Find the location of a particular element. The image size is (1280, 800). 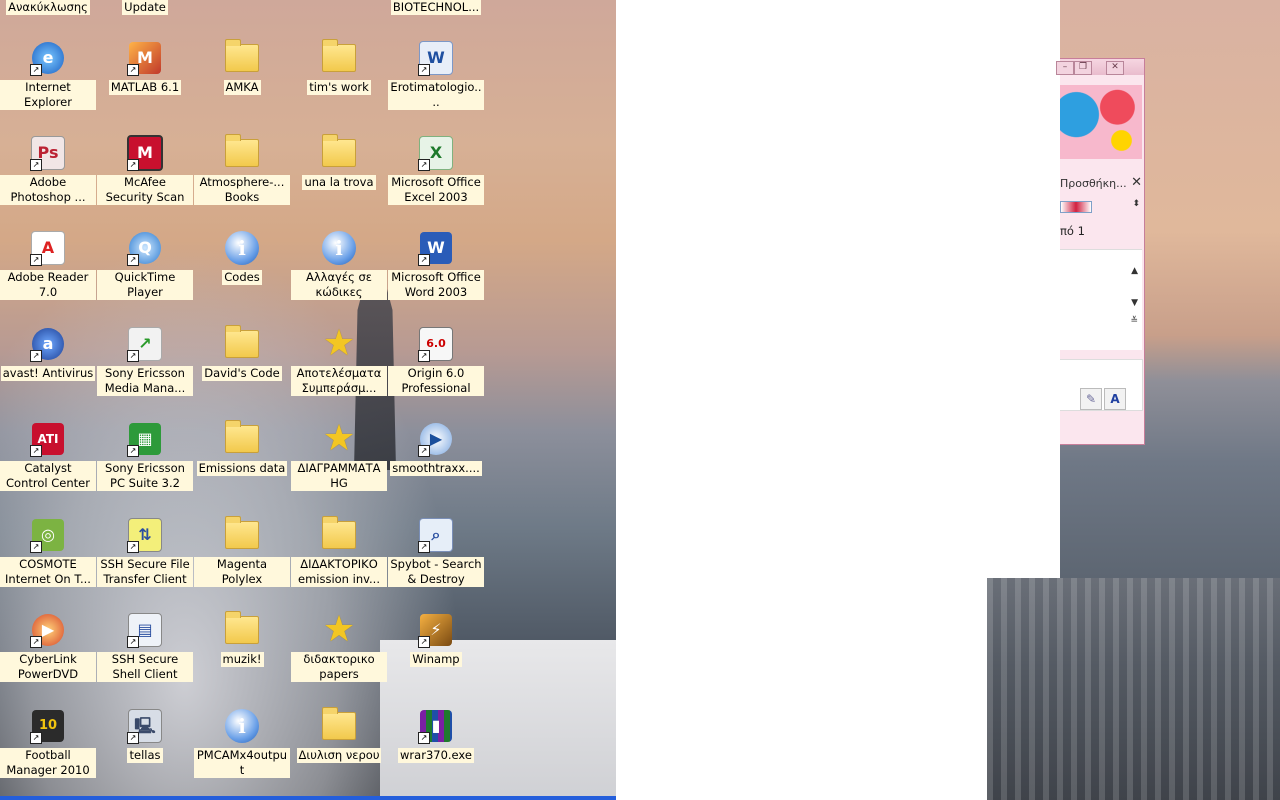

icon-label: ΔΙΑΓΡΑΜΜΑΤΑ HG is located at coordinates (339, 476).